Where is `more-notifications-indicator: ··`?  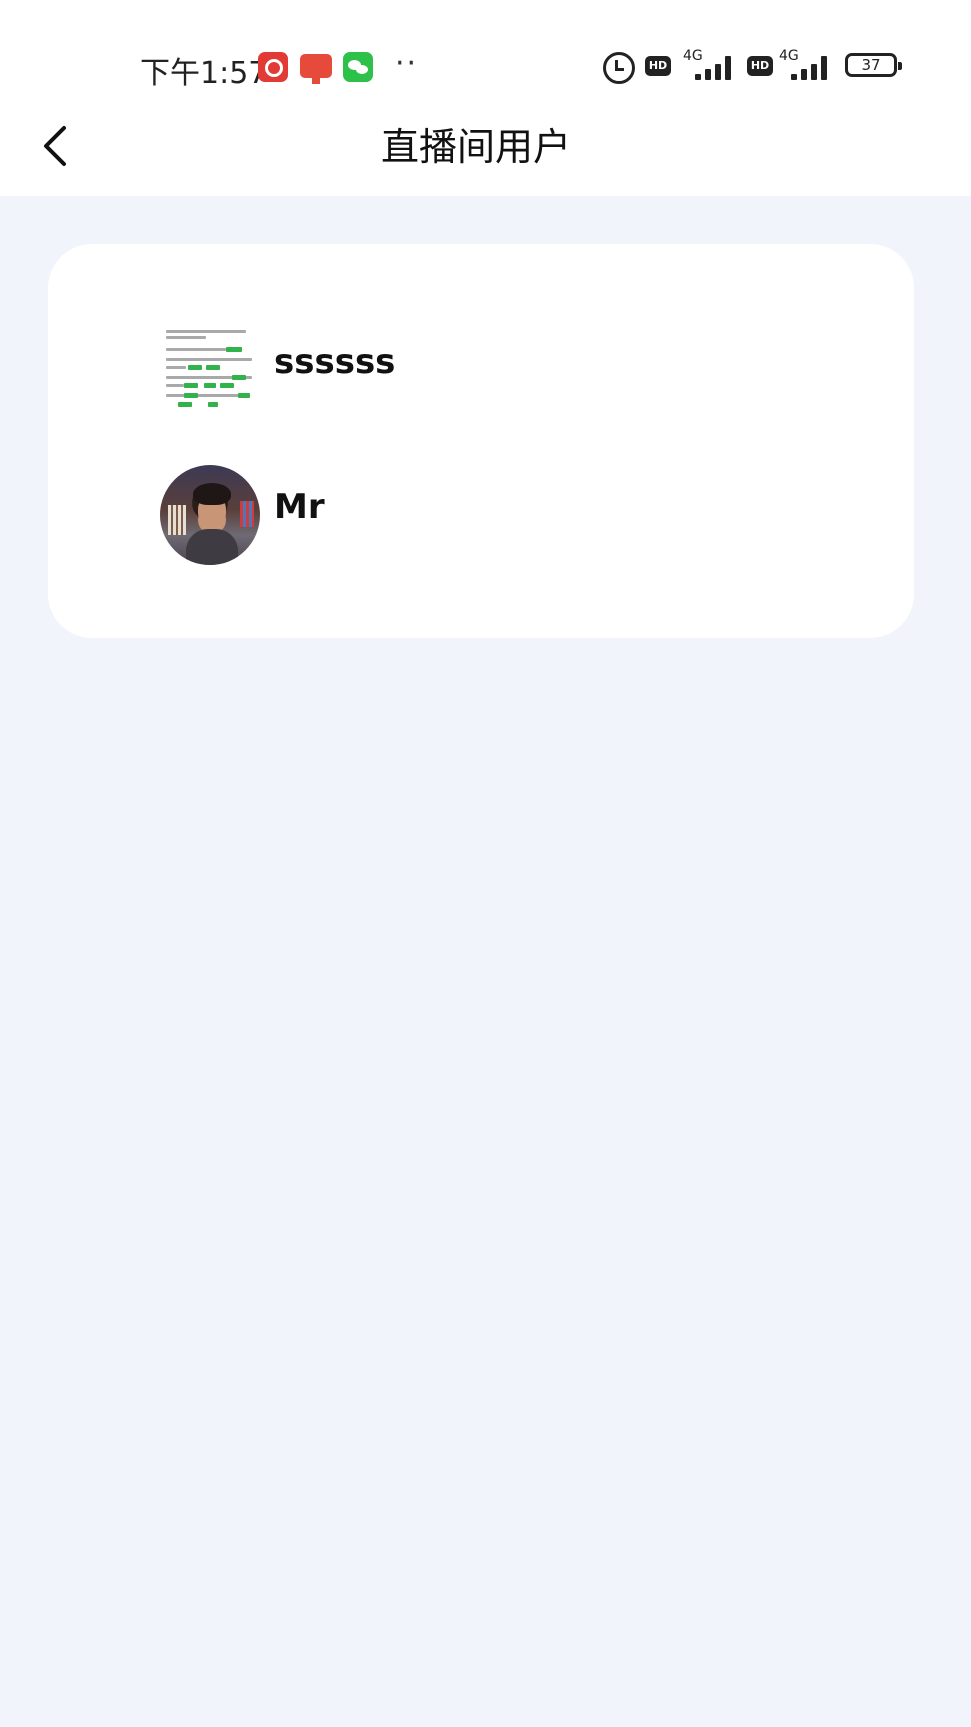 more-notifications-indicator: ·· is located at coordinates (407, 63).